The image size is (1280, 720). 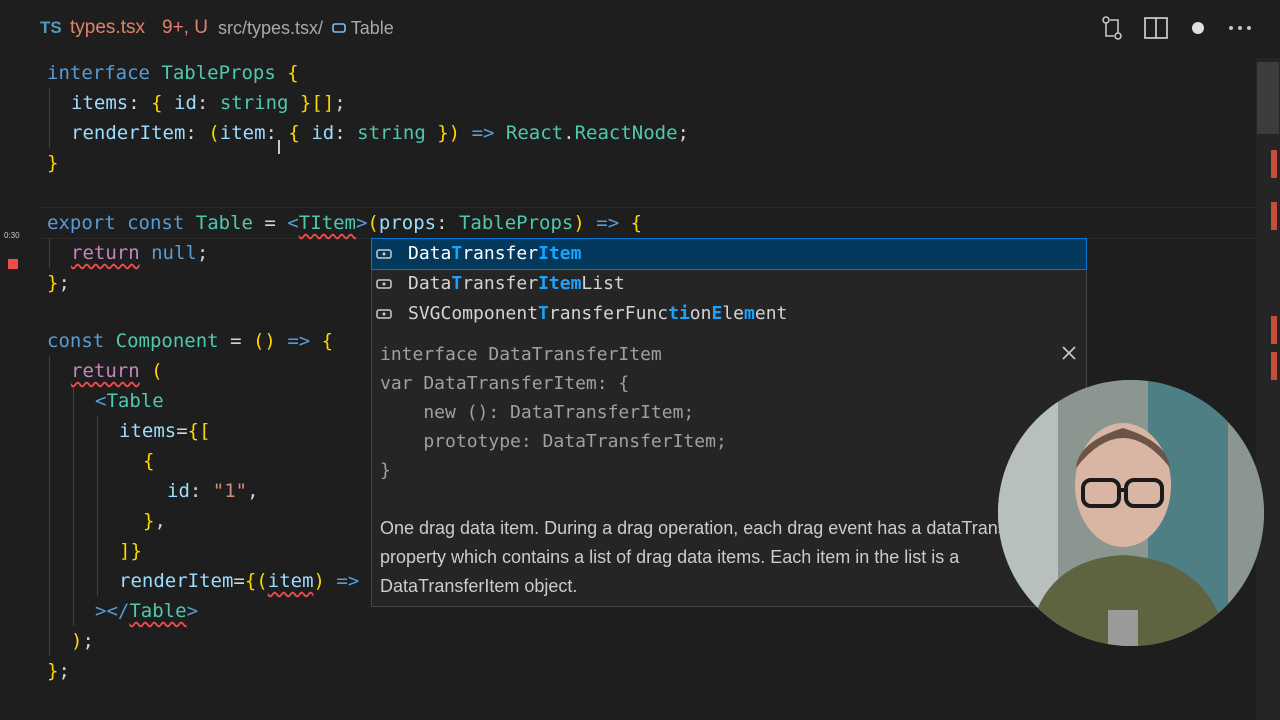 What do you see at coordinates (208, 103) in the screenshot?
I see `code-line: items: { id: string }[];` at bounding box center [208, 103].